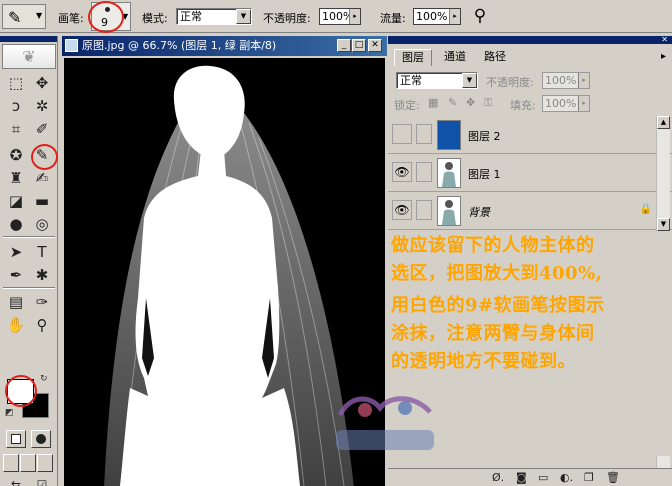 The width and height of the screenshot is (672, 486). What do you see at coordinates (413, 57) in the screenshot?
I see `tab-layers: 图层` at bounding box center [413, 57].